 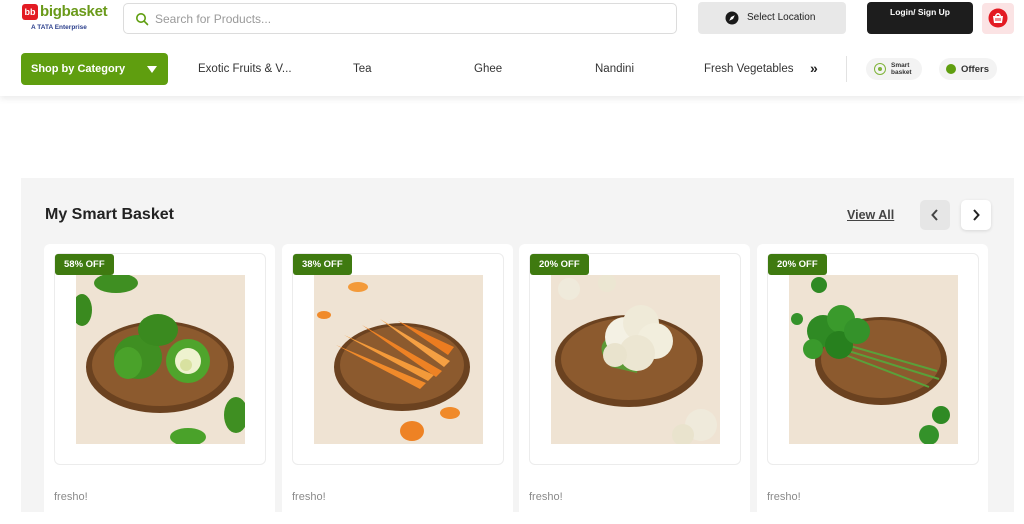 I want to click on select-location-button: Select Location, so click(x=772, y=18).